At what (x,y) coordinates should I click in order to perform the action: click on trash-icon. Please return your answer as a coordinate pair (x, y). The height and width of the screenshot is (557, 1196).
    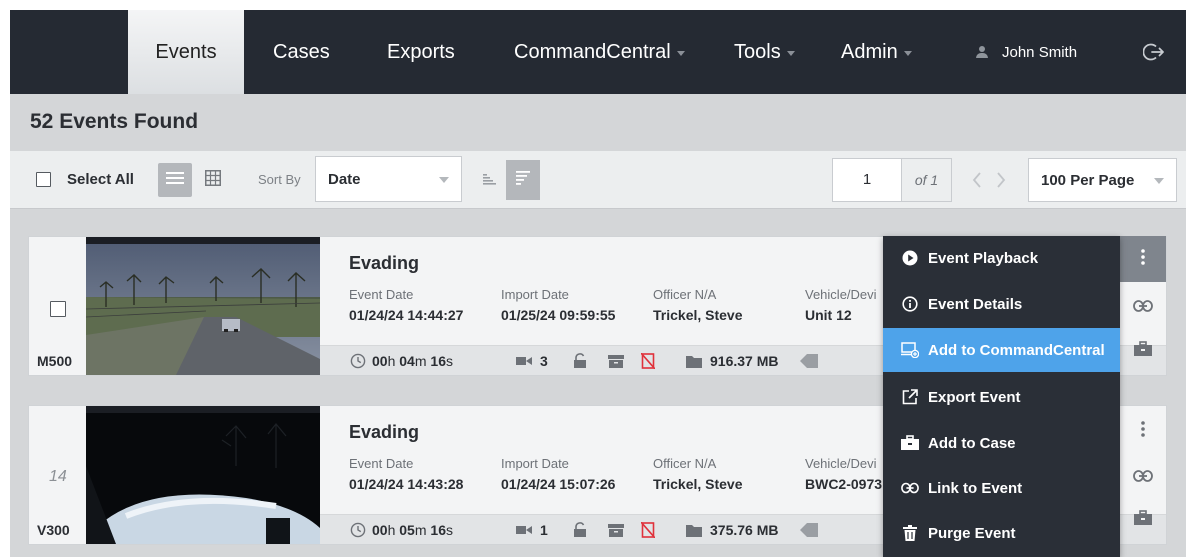
    Looking at the image, I should click on (910, 533).